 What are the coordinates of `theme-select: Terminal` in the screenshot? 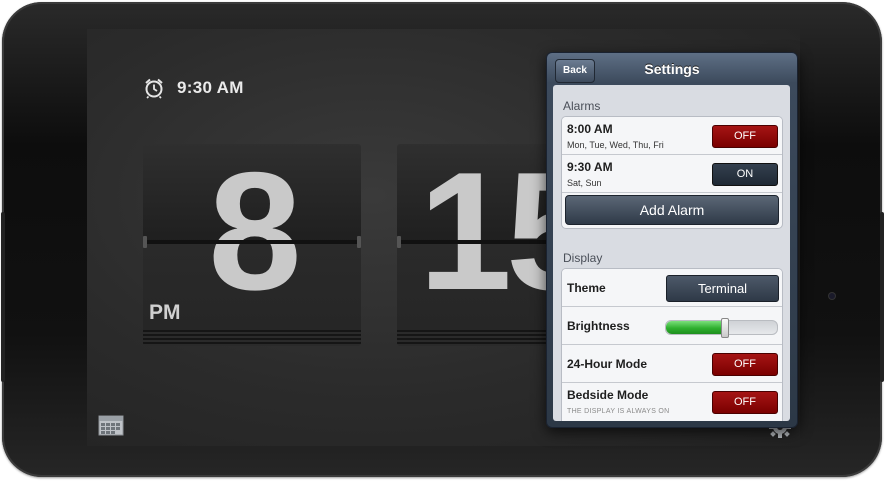 It's located at (722, 288).